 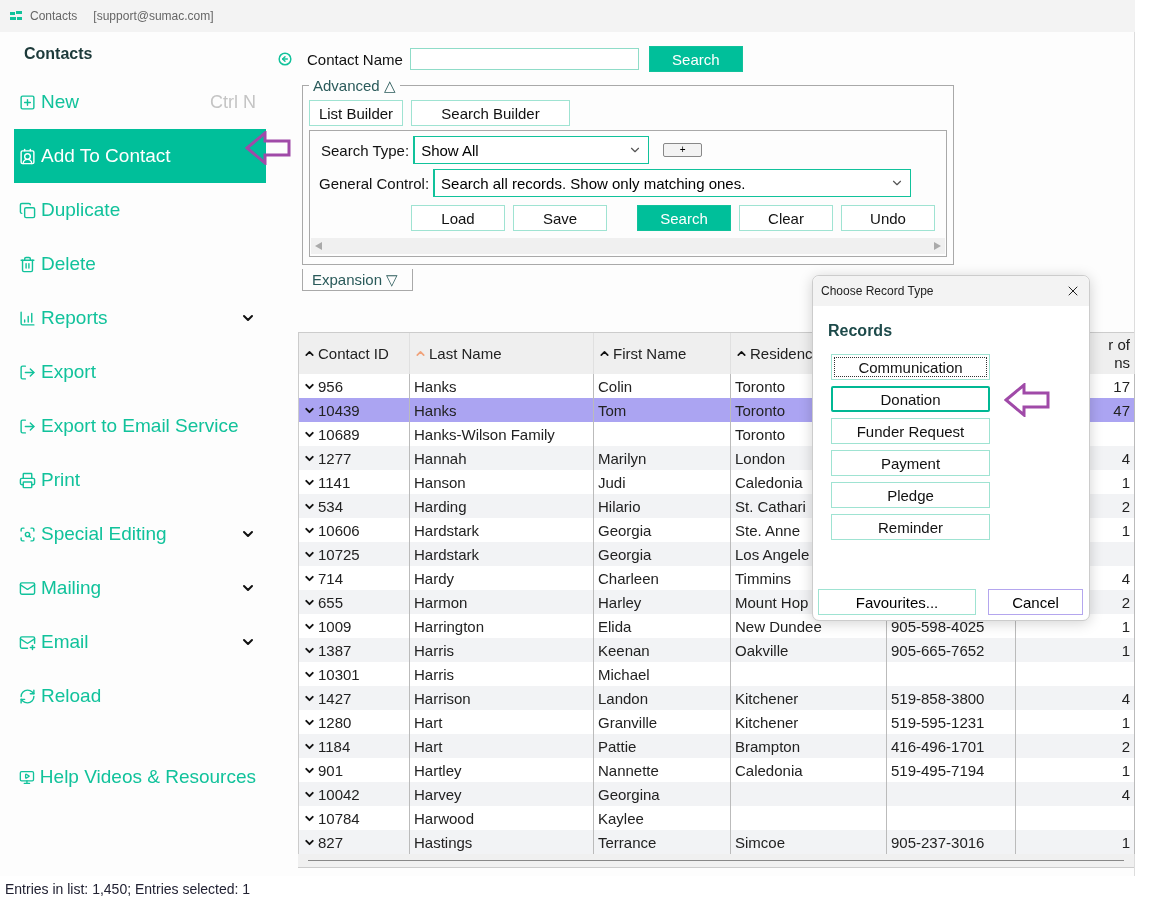 I want to click on refresh-icon, so click(x=27, y=696).